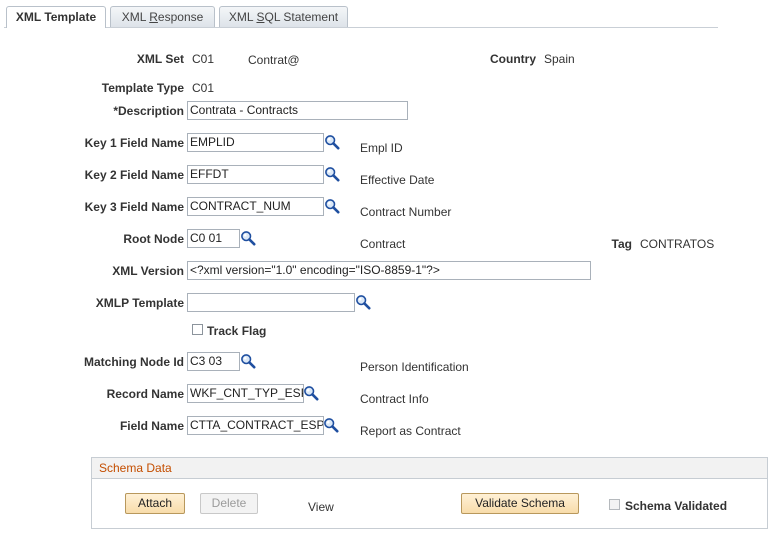 The image size is (775, 536). I want to click on key3-field-description: Contract Number, so click(406, 212).